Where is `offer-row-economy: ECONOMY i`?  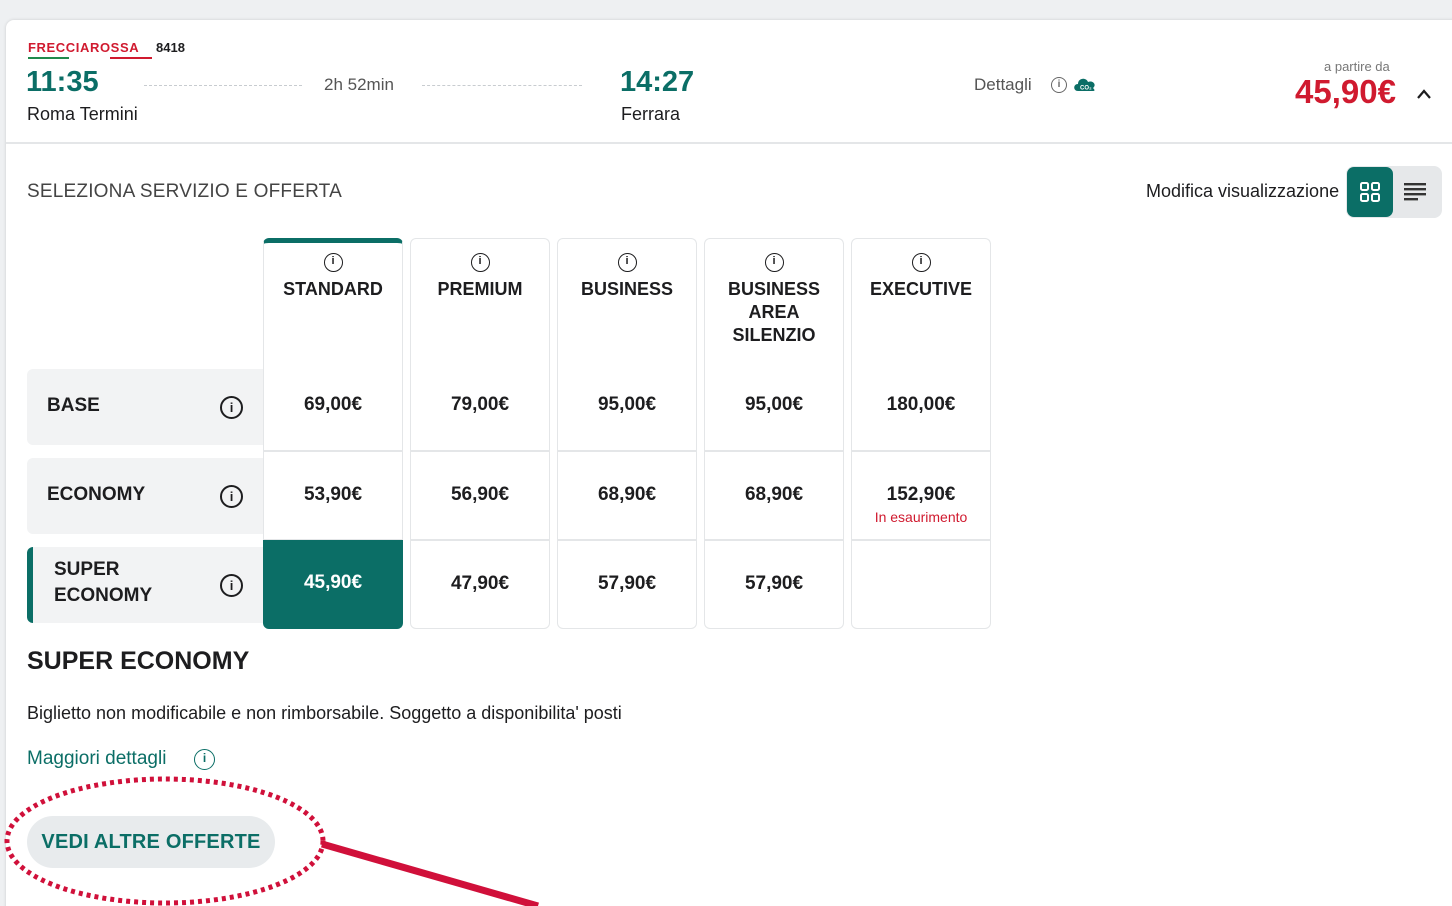 offer-row-economy: ECONOMY i is located at coordinates (145, 496).